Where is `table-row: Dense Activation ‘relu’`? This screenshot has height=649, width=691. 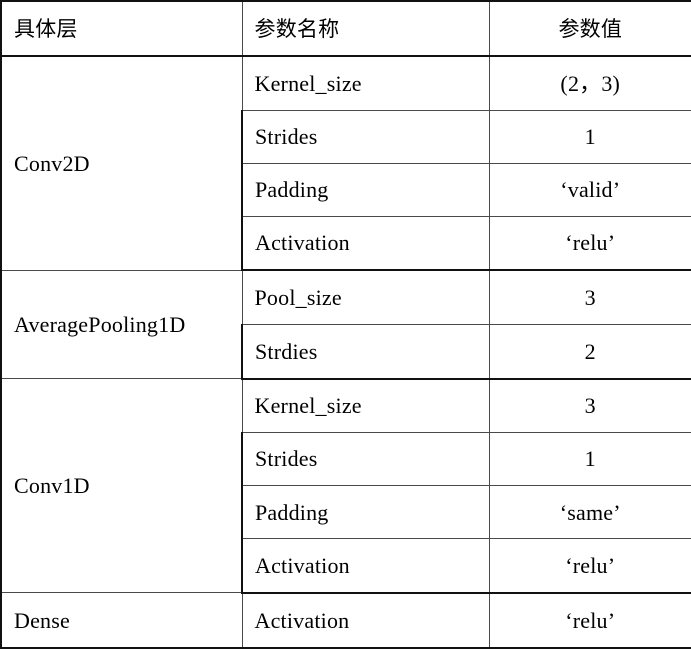
table-row: Dense Activation ‘relu’ is located at coordinates (345, 620).